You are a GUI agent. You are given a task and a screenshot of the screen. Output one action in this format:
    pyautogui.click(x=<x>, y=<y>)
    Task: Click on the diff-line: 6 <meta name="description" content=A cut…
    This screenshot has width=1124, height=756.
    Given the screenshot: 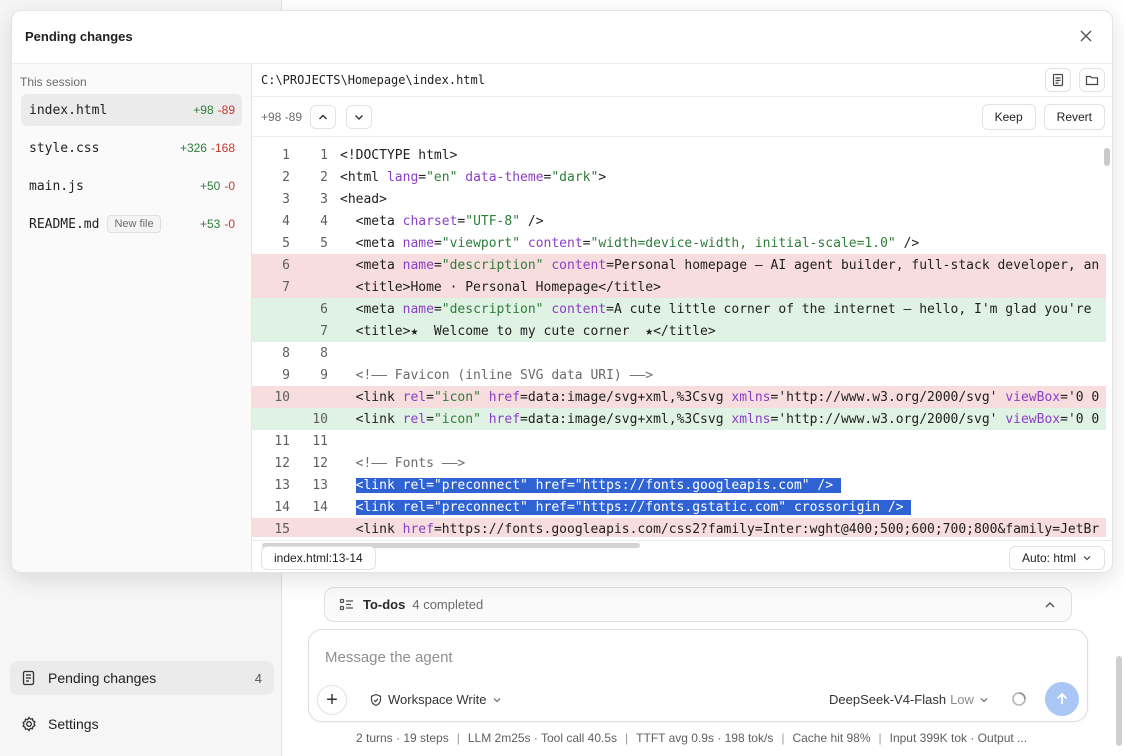 What is the action you would take?
    pyautogui.click(x=679, y=309)
    